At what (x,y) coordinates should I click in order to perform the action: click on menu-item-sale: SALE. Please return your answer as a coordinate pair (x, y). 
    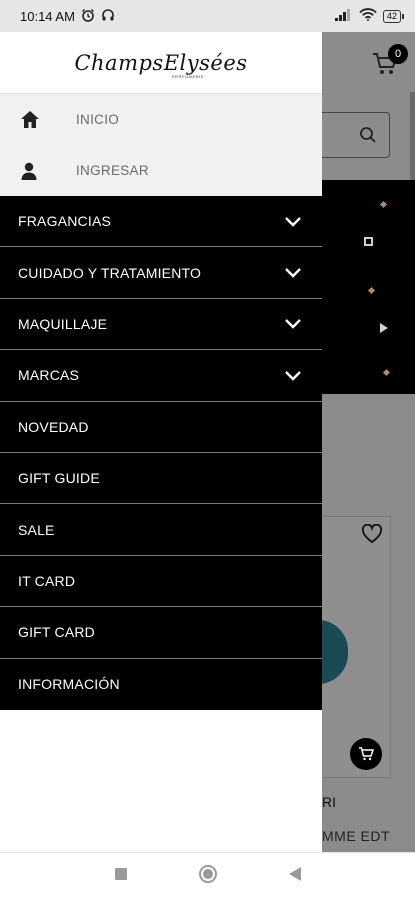
    Looking at the image, I should click on (161, 530).